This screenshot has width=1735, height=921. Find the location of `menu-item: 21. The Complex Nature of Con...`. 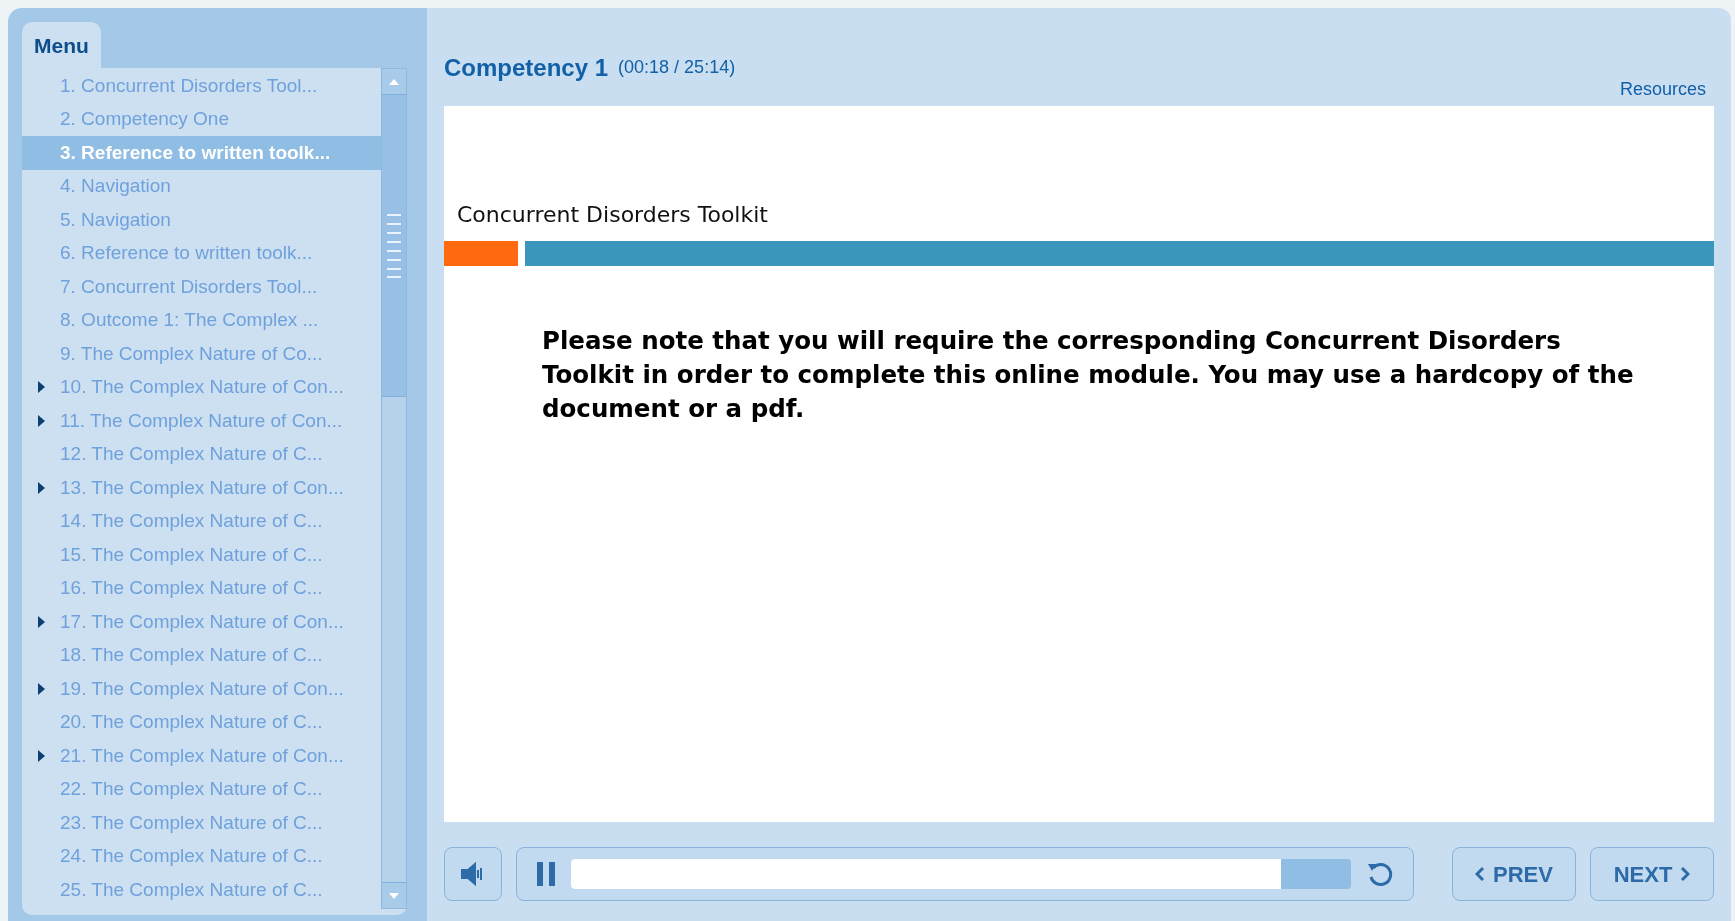

menu-item: 21. The Complex Nature of Con... is located at coordinates (201, 756).